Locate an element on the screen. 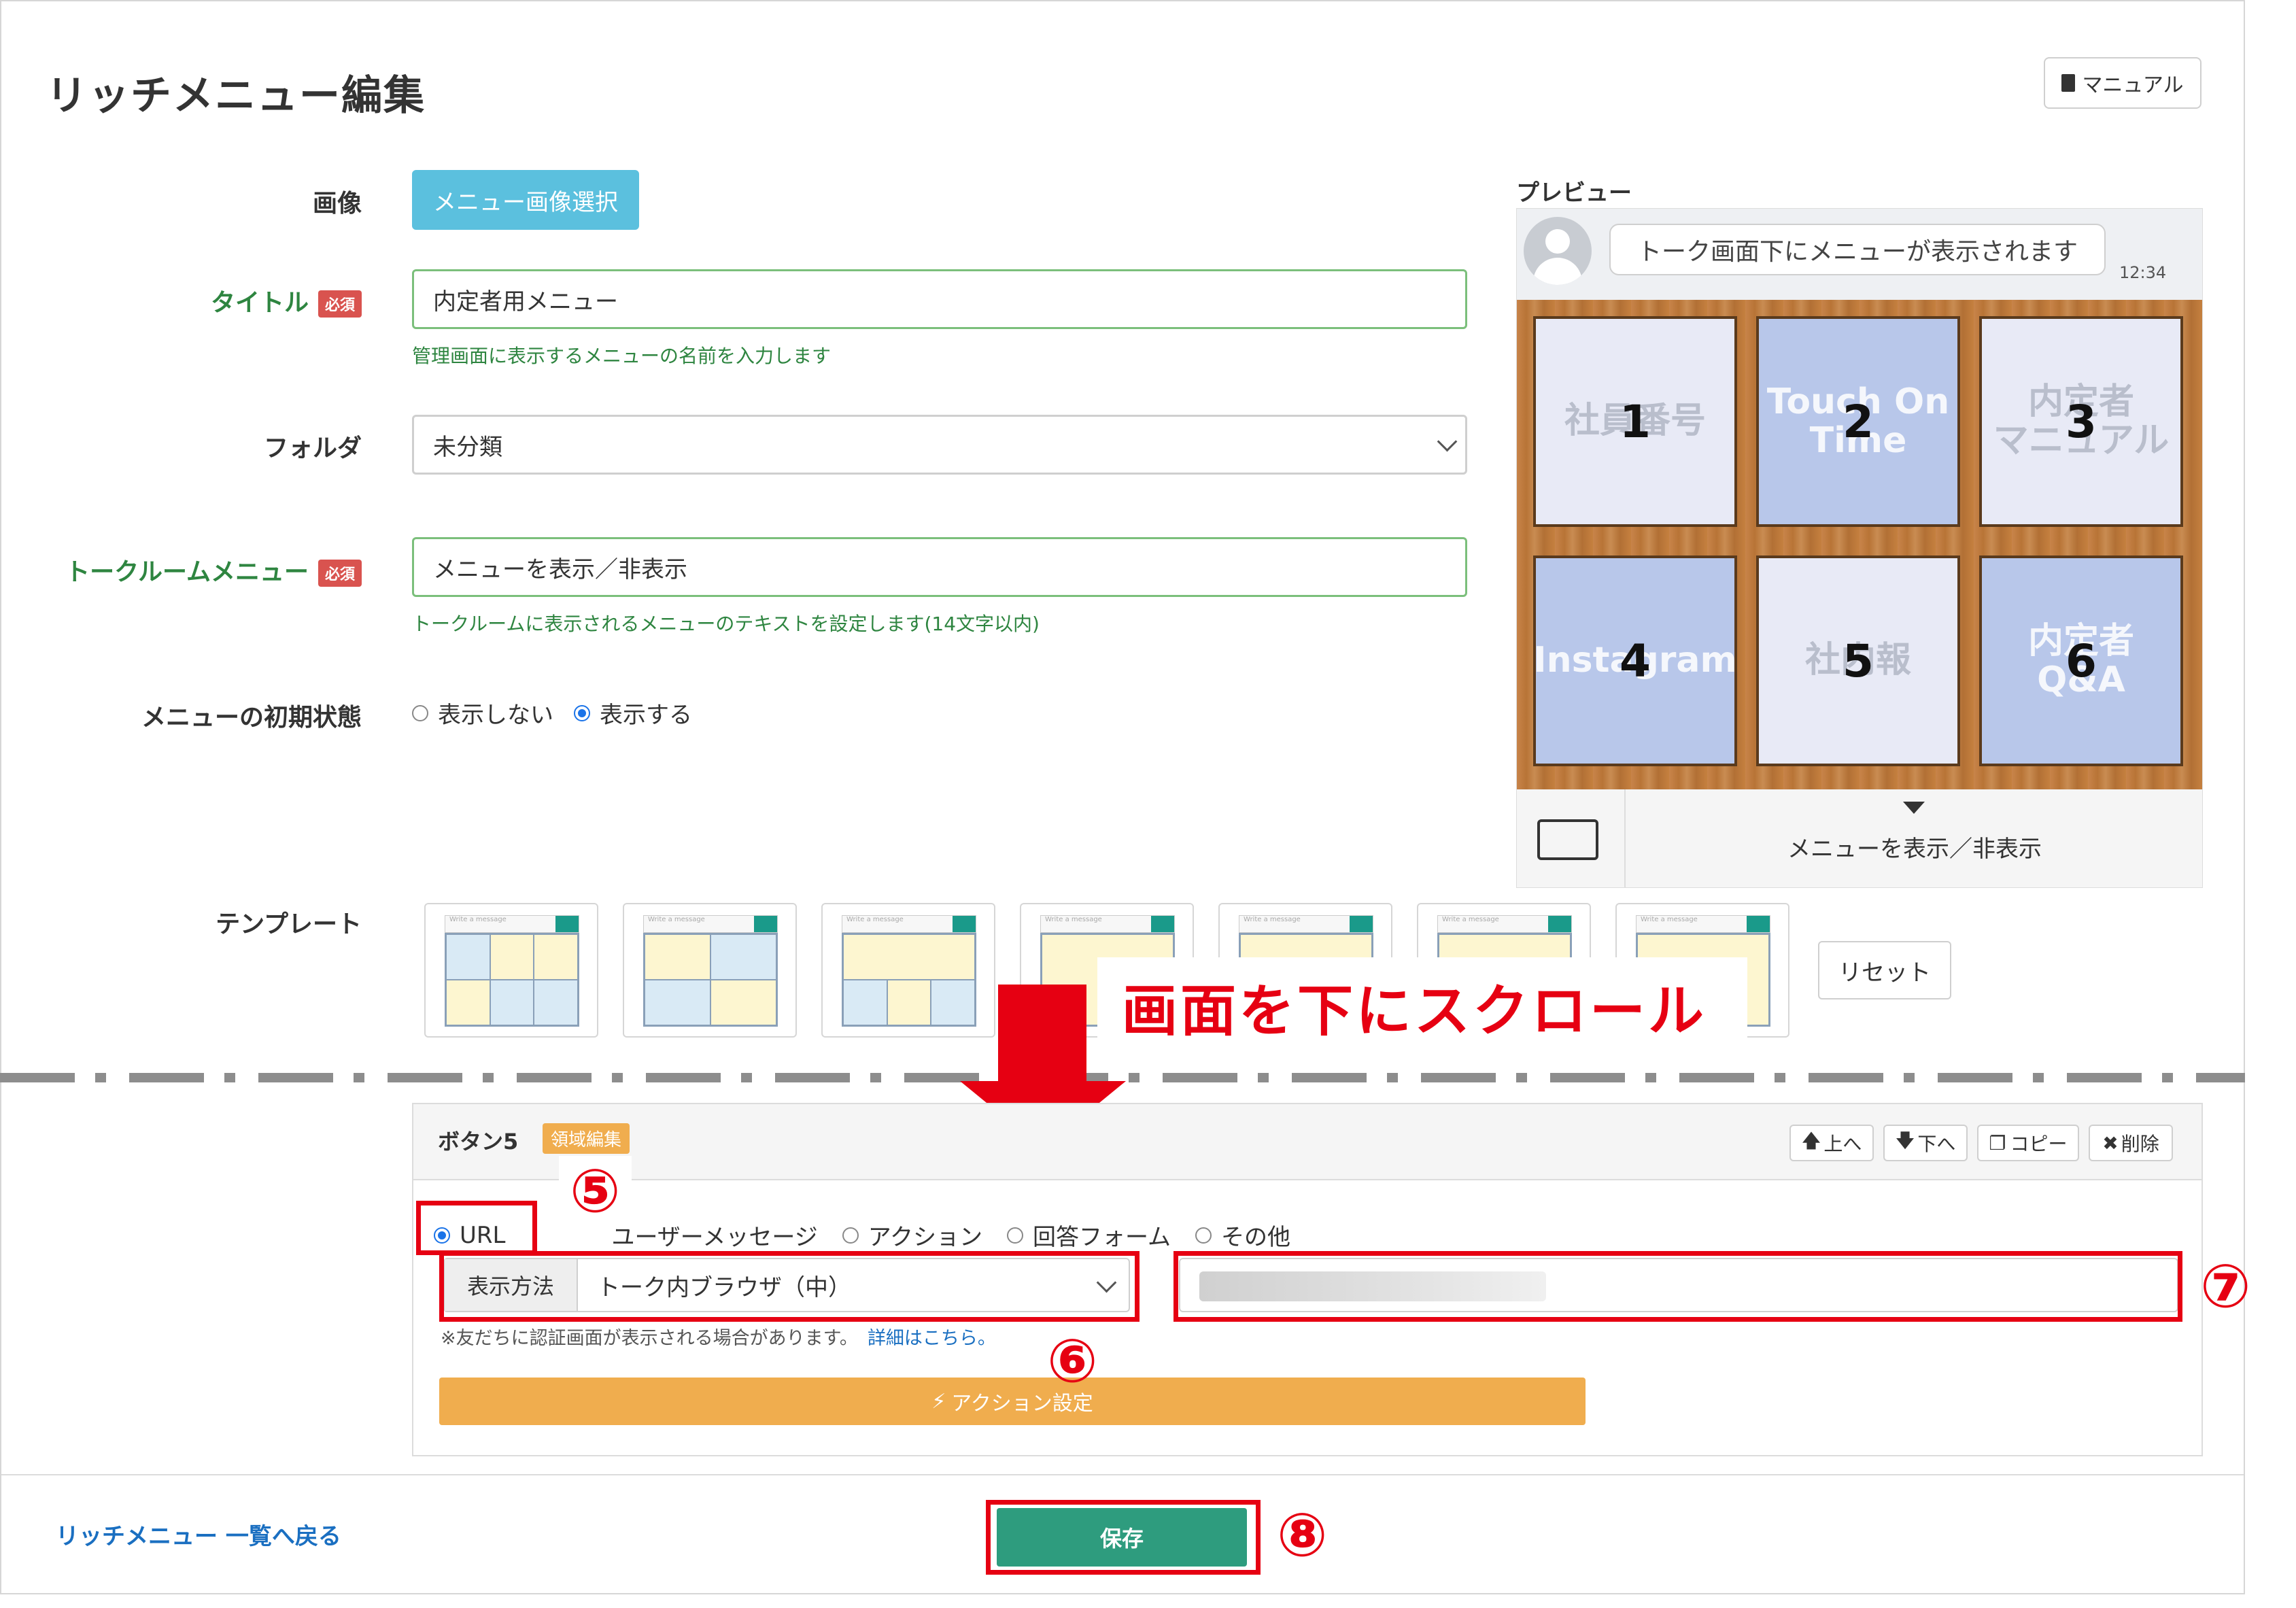 This screenshot has height=1608, width=2296. highlight-display-method is located at coordinates (789, 1286).